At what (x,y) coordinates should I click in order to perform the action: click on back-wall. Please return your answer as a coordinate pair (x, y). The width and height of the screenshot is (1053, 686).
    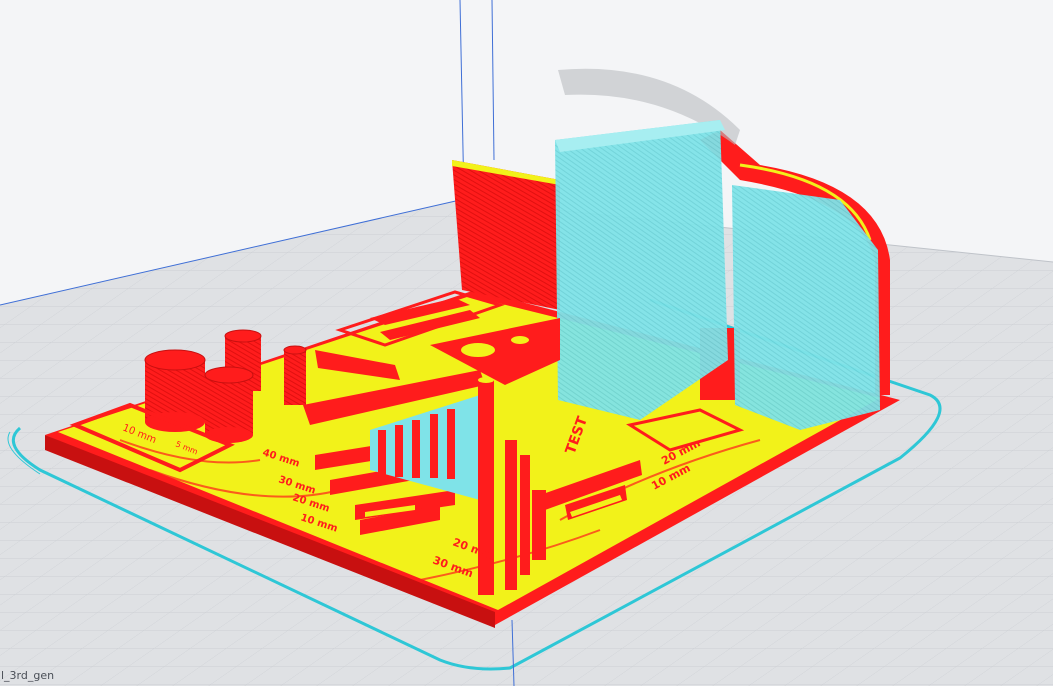
    Looking at the image, I should click on (506, 235).